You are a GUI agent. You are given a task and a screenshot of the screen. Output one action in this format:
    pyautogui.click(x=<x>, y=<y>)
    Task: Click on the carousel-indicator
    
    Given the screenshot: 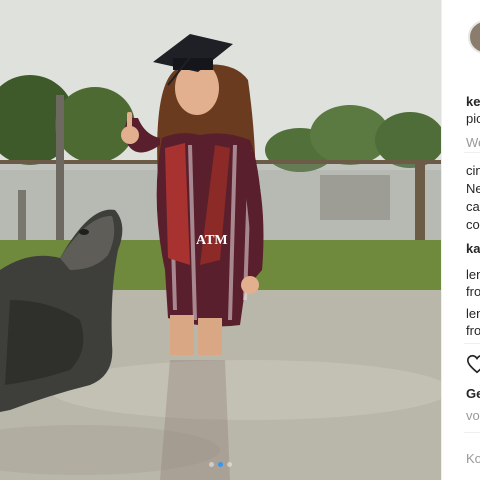 What is the action you would take?
    pyautogui.click(x=220, y=464)
    